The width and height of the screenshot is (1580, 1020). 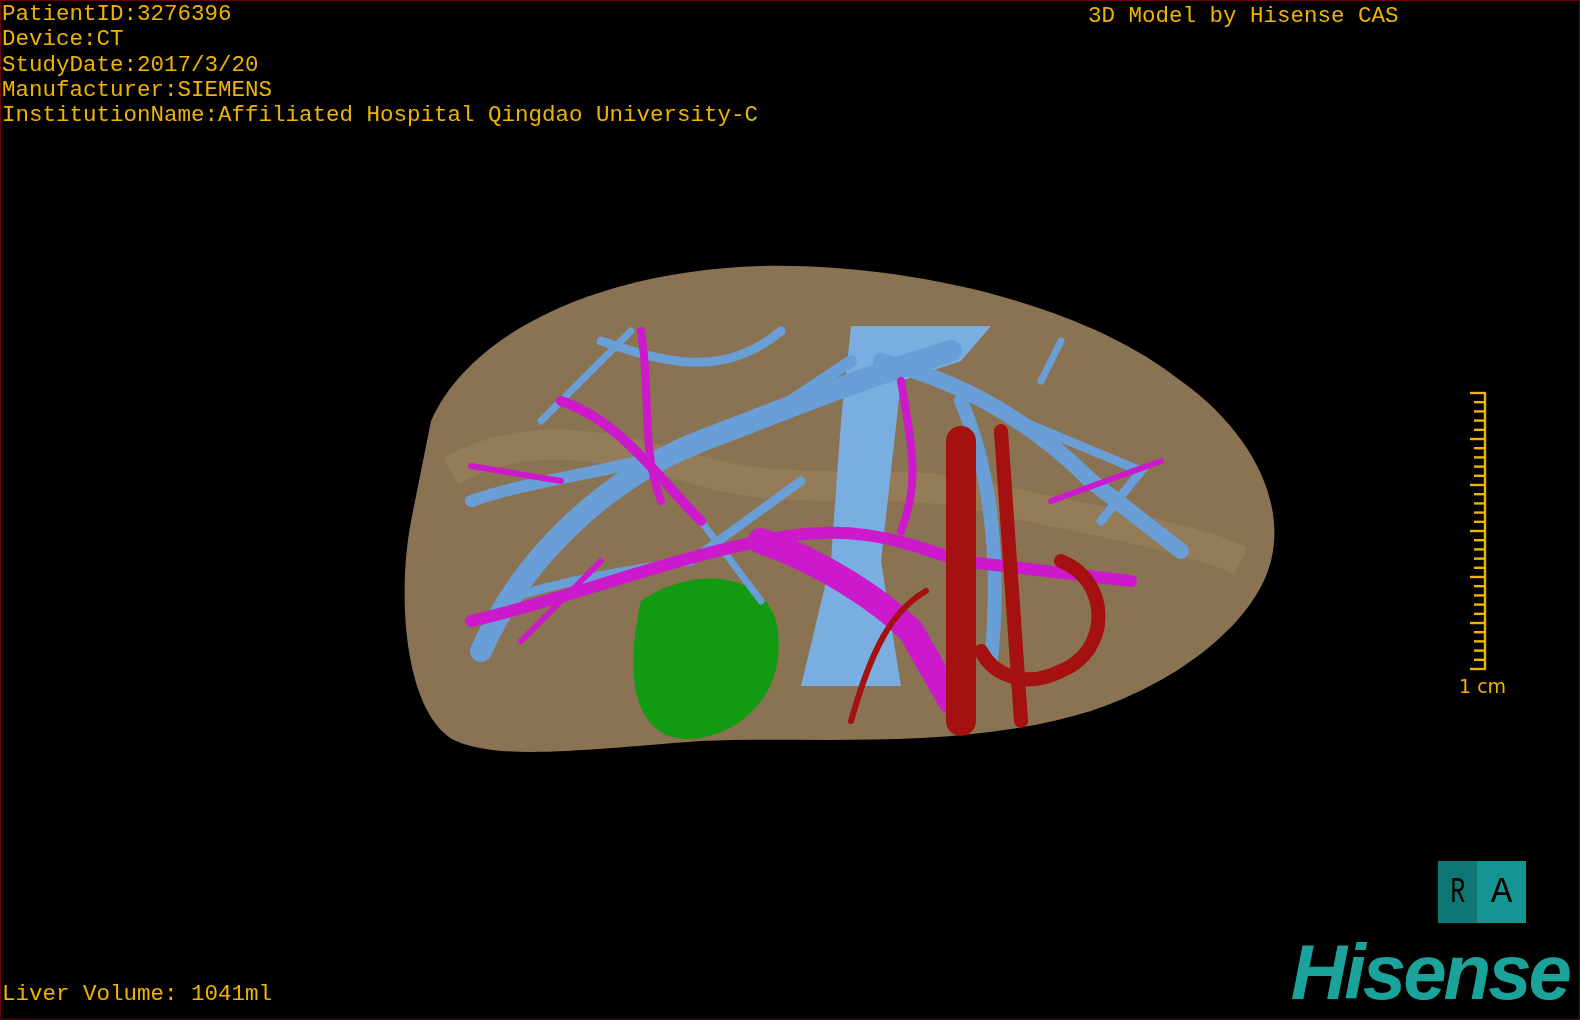 What do you see at coordinates (137, 994) in the screenshot?
I see `liver-volume: Liver Volume: 1041ml` at bounding box center [137, 994].